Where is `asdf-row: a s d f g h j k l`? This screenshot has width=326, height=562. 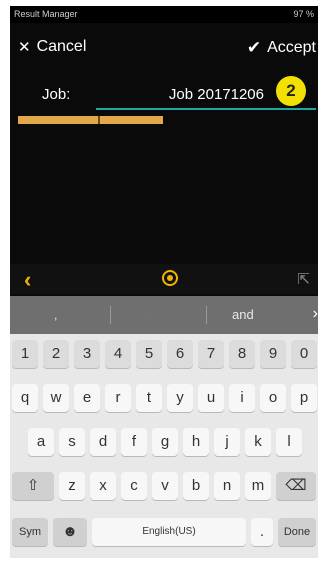
asdf-row: a s d f g h j k l is located at coordinates (164, 443).